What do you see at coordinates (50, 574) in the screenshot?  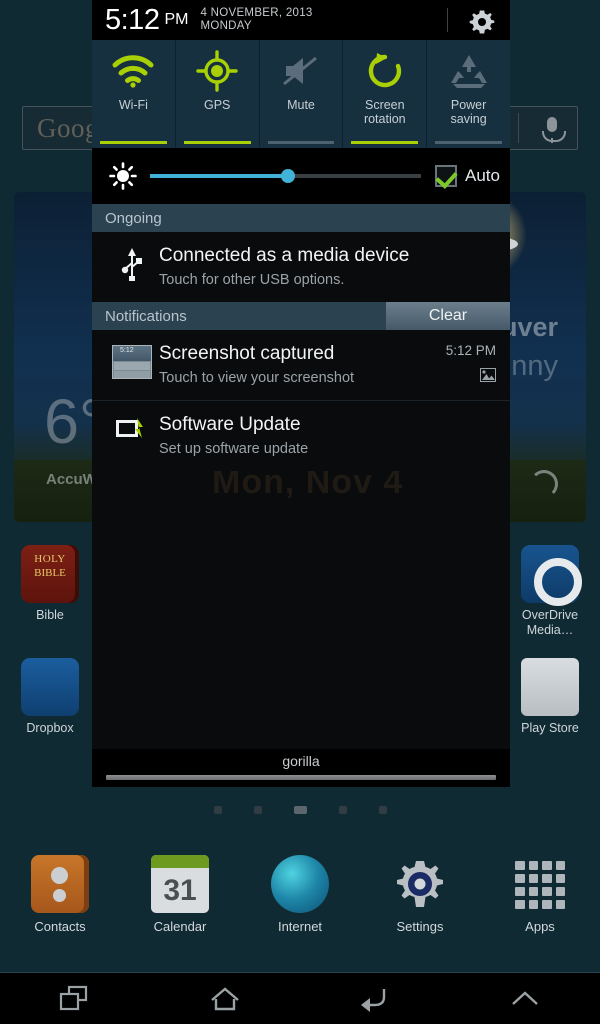 I see `bible-icon` at bounding box center [50, 574].